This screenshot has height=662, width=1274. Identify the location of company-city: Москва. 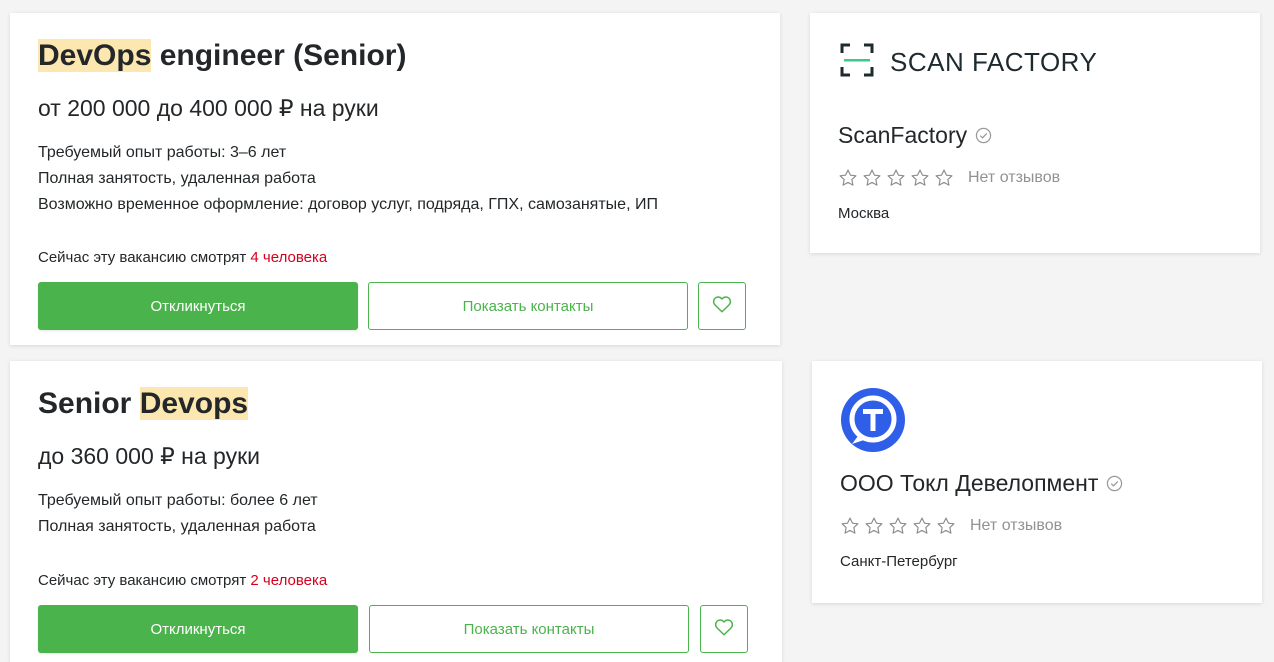
(864, 213).